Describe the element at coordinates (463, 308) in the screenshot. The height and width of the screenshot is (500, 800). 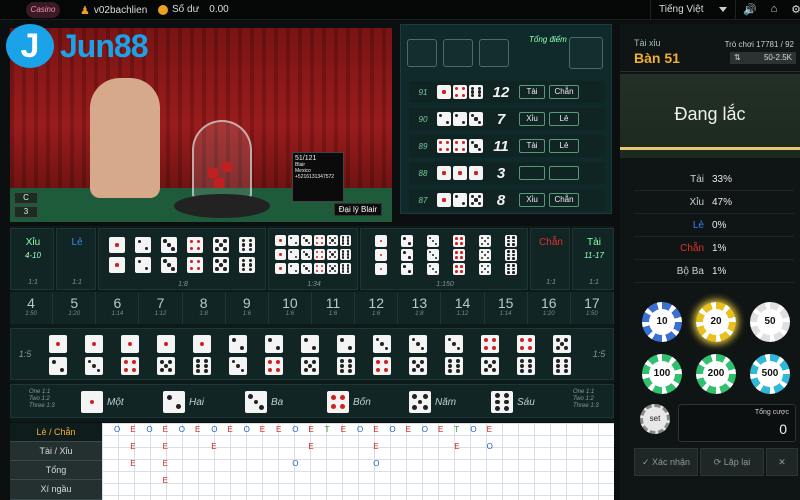
I see `sum-bet-14: 14 1:12` at that location.